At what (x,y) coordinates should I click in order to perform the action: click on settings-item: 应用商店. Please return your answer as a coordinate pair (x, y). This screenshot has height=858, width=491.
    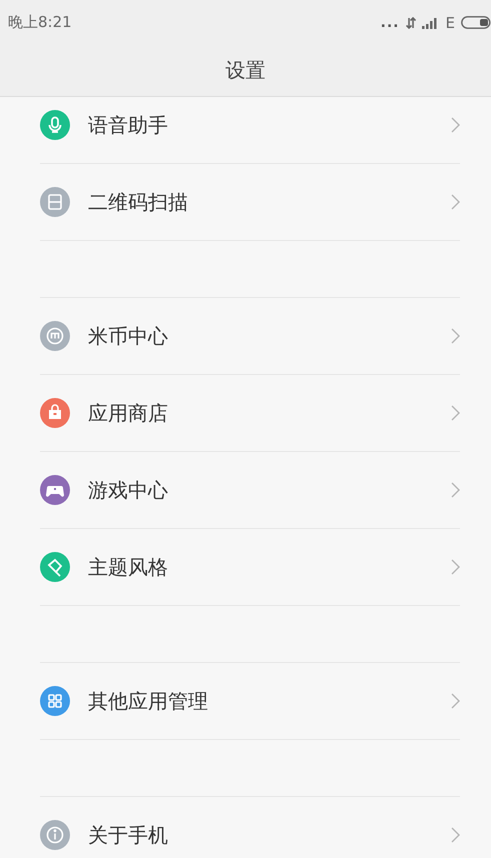
    Looking at the image, I should click on (250, 412).